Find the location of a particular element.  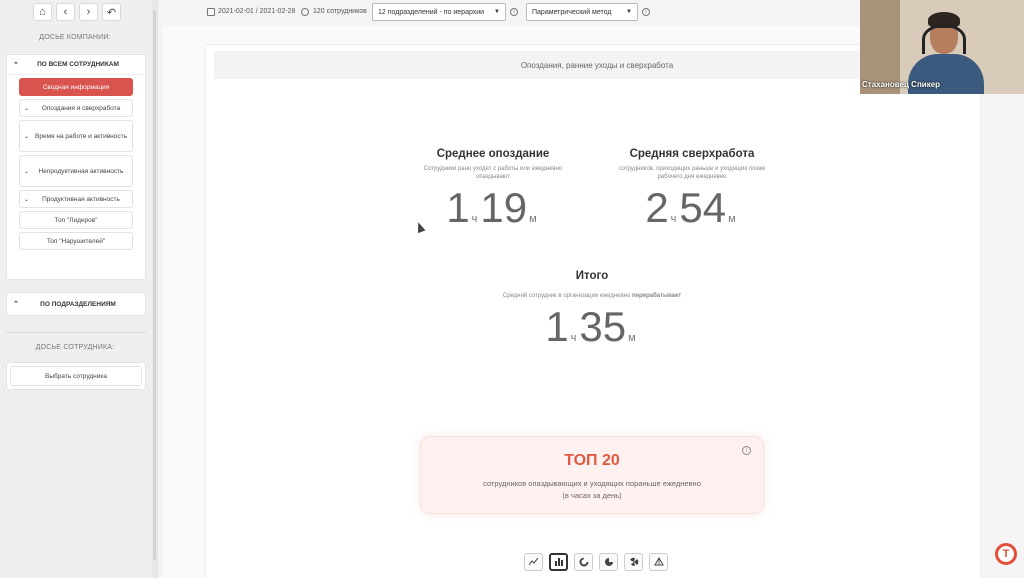

employees-icon is located at coordinates (305, 12).